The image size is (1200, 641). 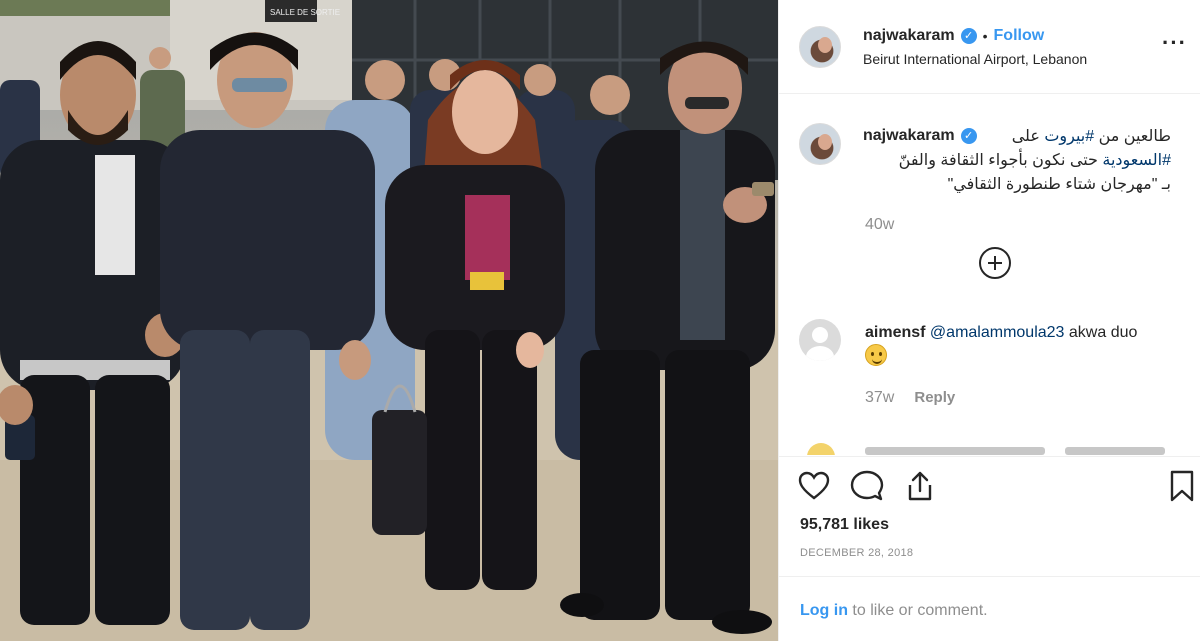 What do you see at coordinates (997, 332) in the screenshot?
I see `comment-mention: @amalammoula23` at bounding box center [997, 332].